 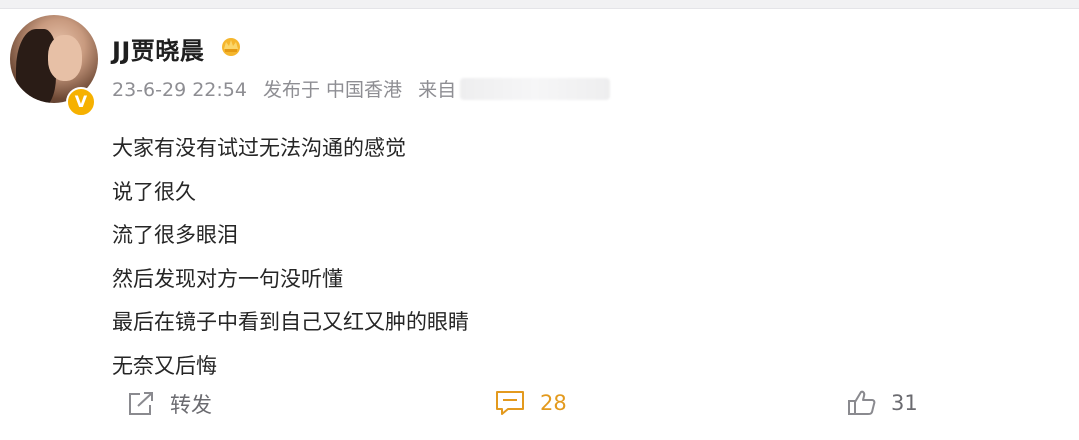 What do you see at coordinates (882, 403) in the screenshot?
I see `like-button: 31` at bounding box center [882, 403].